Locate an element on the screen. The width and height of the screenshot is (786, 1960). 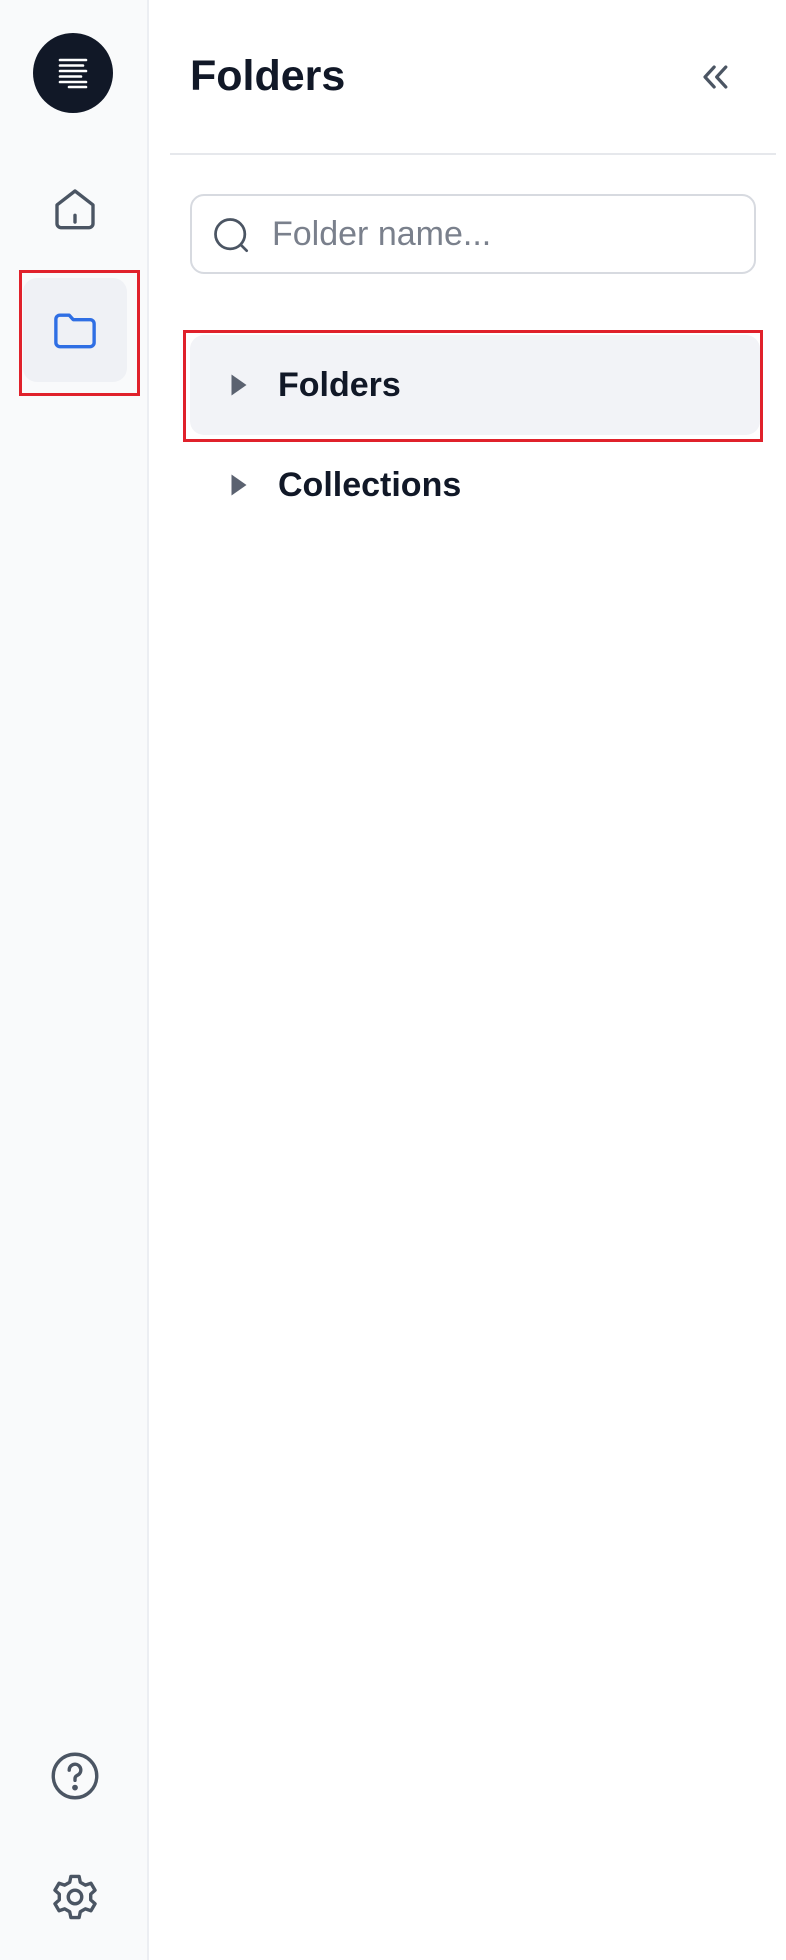
app-logo is located at coordinates (73, 73).